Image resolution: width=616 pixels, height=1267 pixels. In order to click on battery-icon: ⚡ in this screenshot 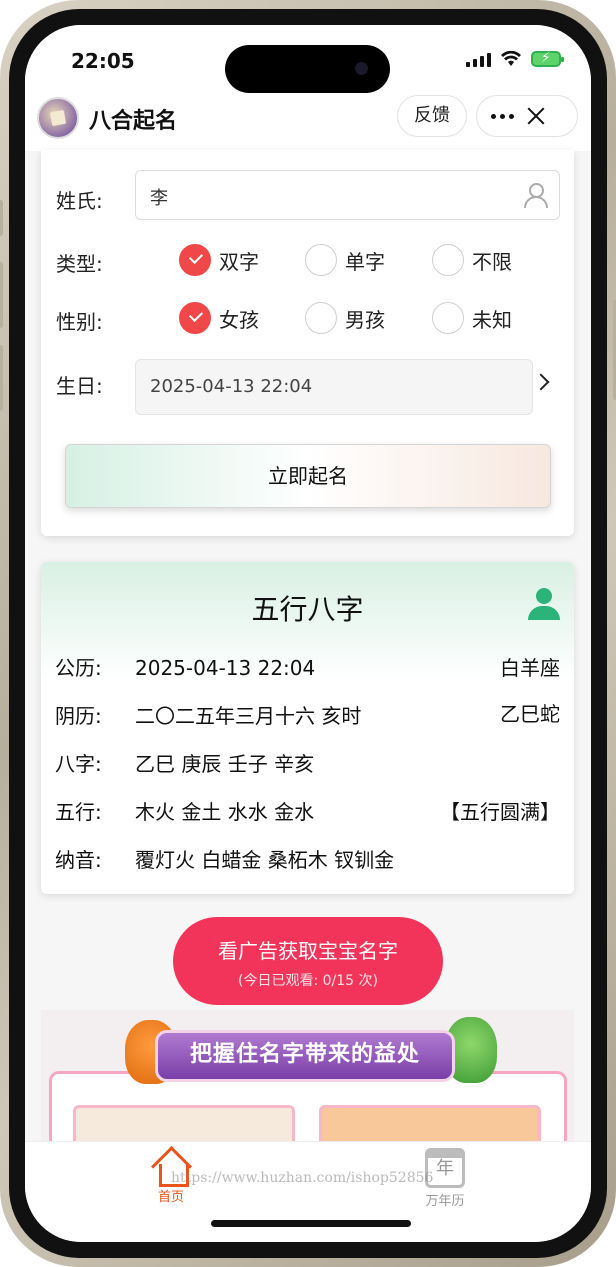, I will do `click(547, 58)`.